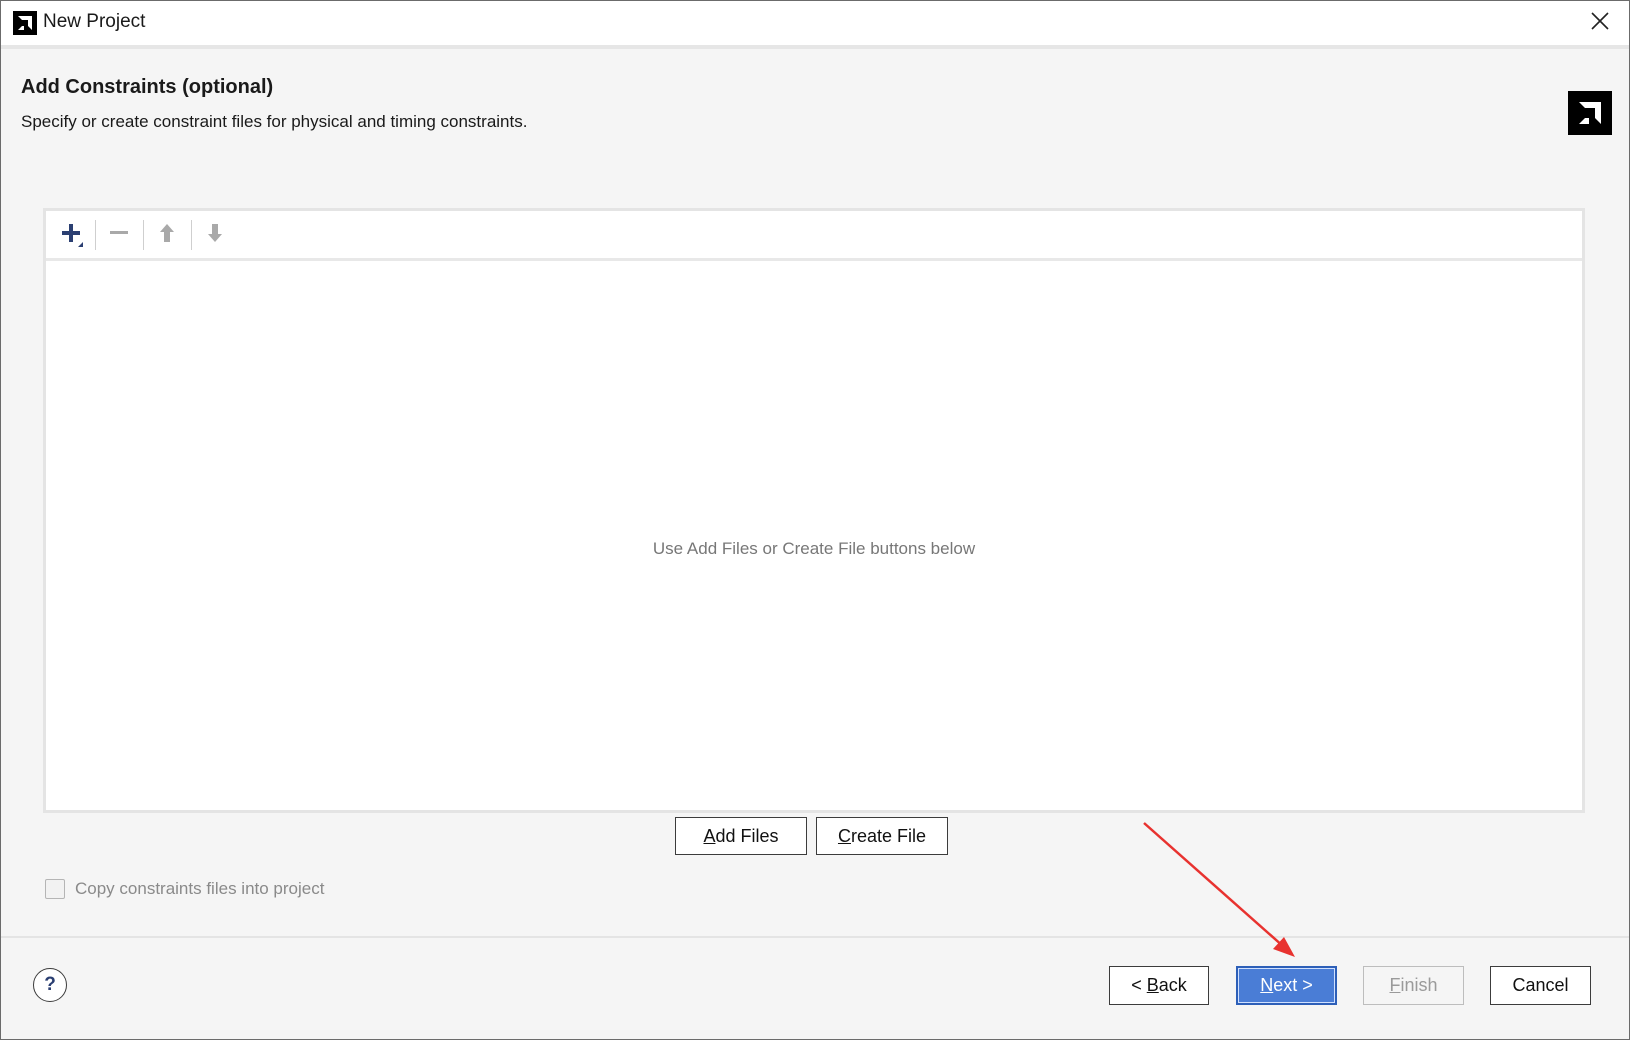 This screenshot has width=1630, height=1040. Describe the element at coordinates (815, 937) in the screenshot. I see `footer-divider` at that location.